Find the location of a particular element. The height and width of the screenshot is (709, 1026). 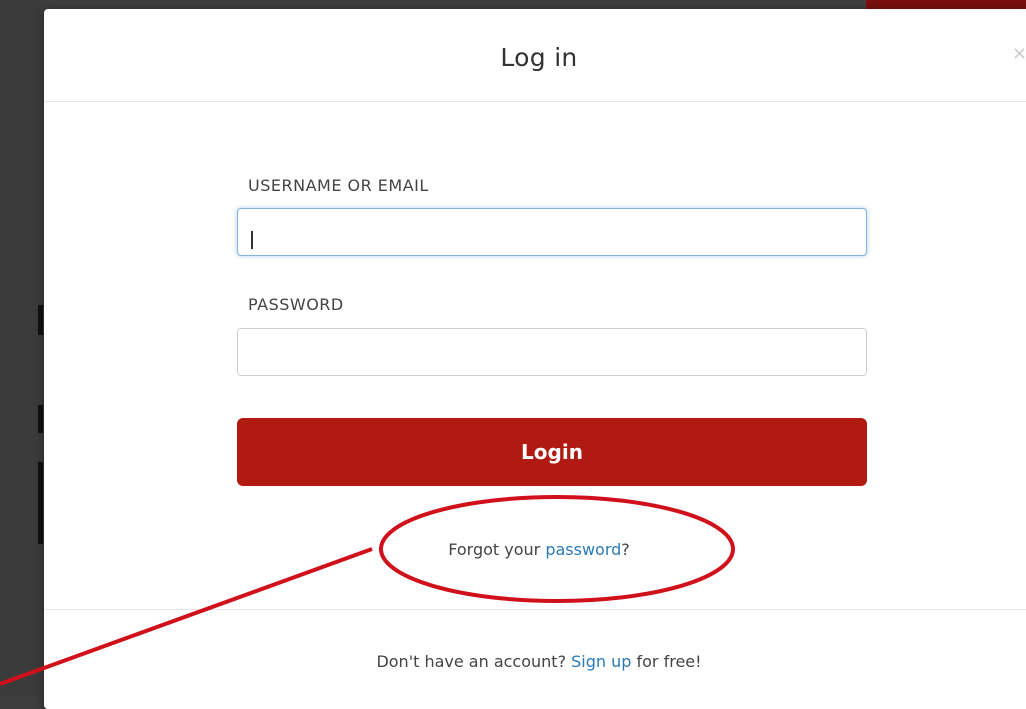

signup-row: Don't have an account? Sign up for free! is located at coordinates (535, 661).